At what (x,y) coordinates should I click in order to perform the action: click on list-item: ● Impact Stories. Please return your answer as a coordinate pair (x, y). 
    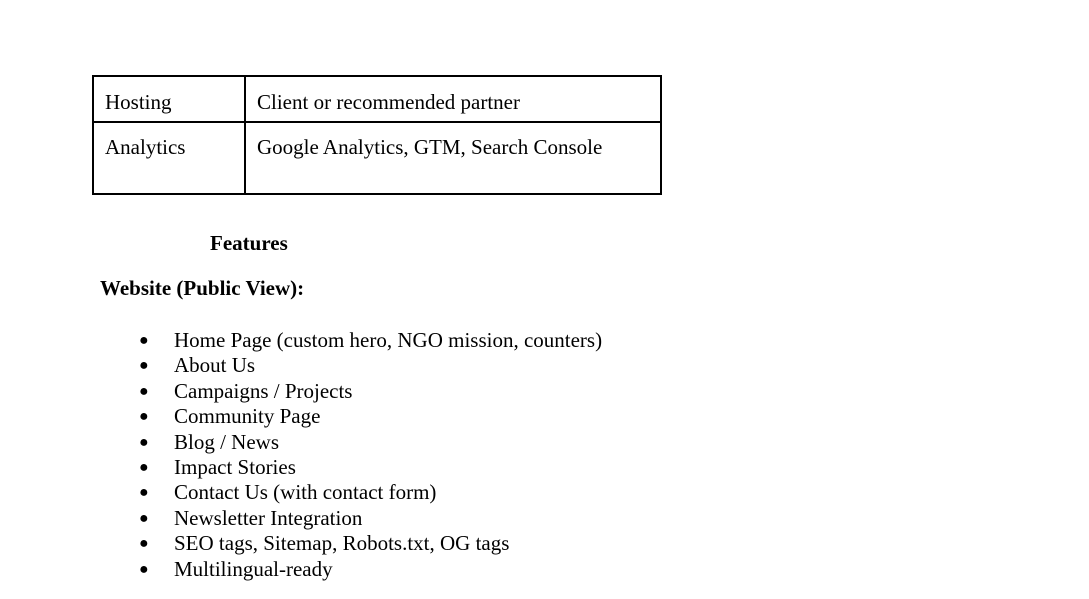
    Looking at the image, I should click on (301, 467).